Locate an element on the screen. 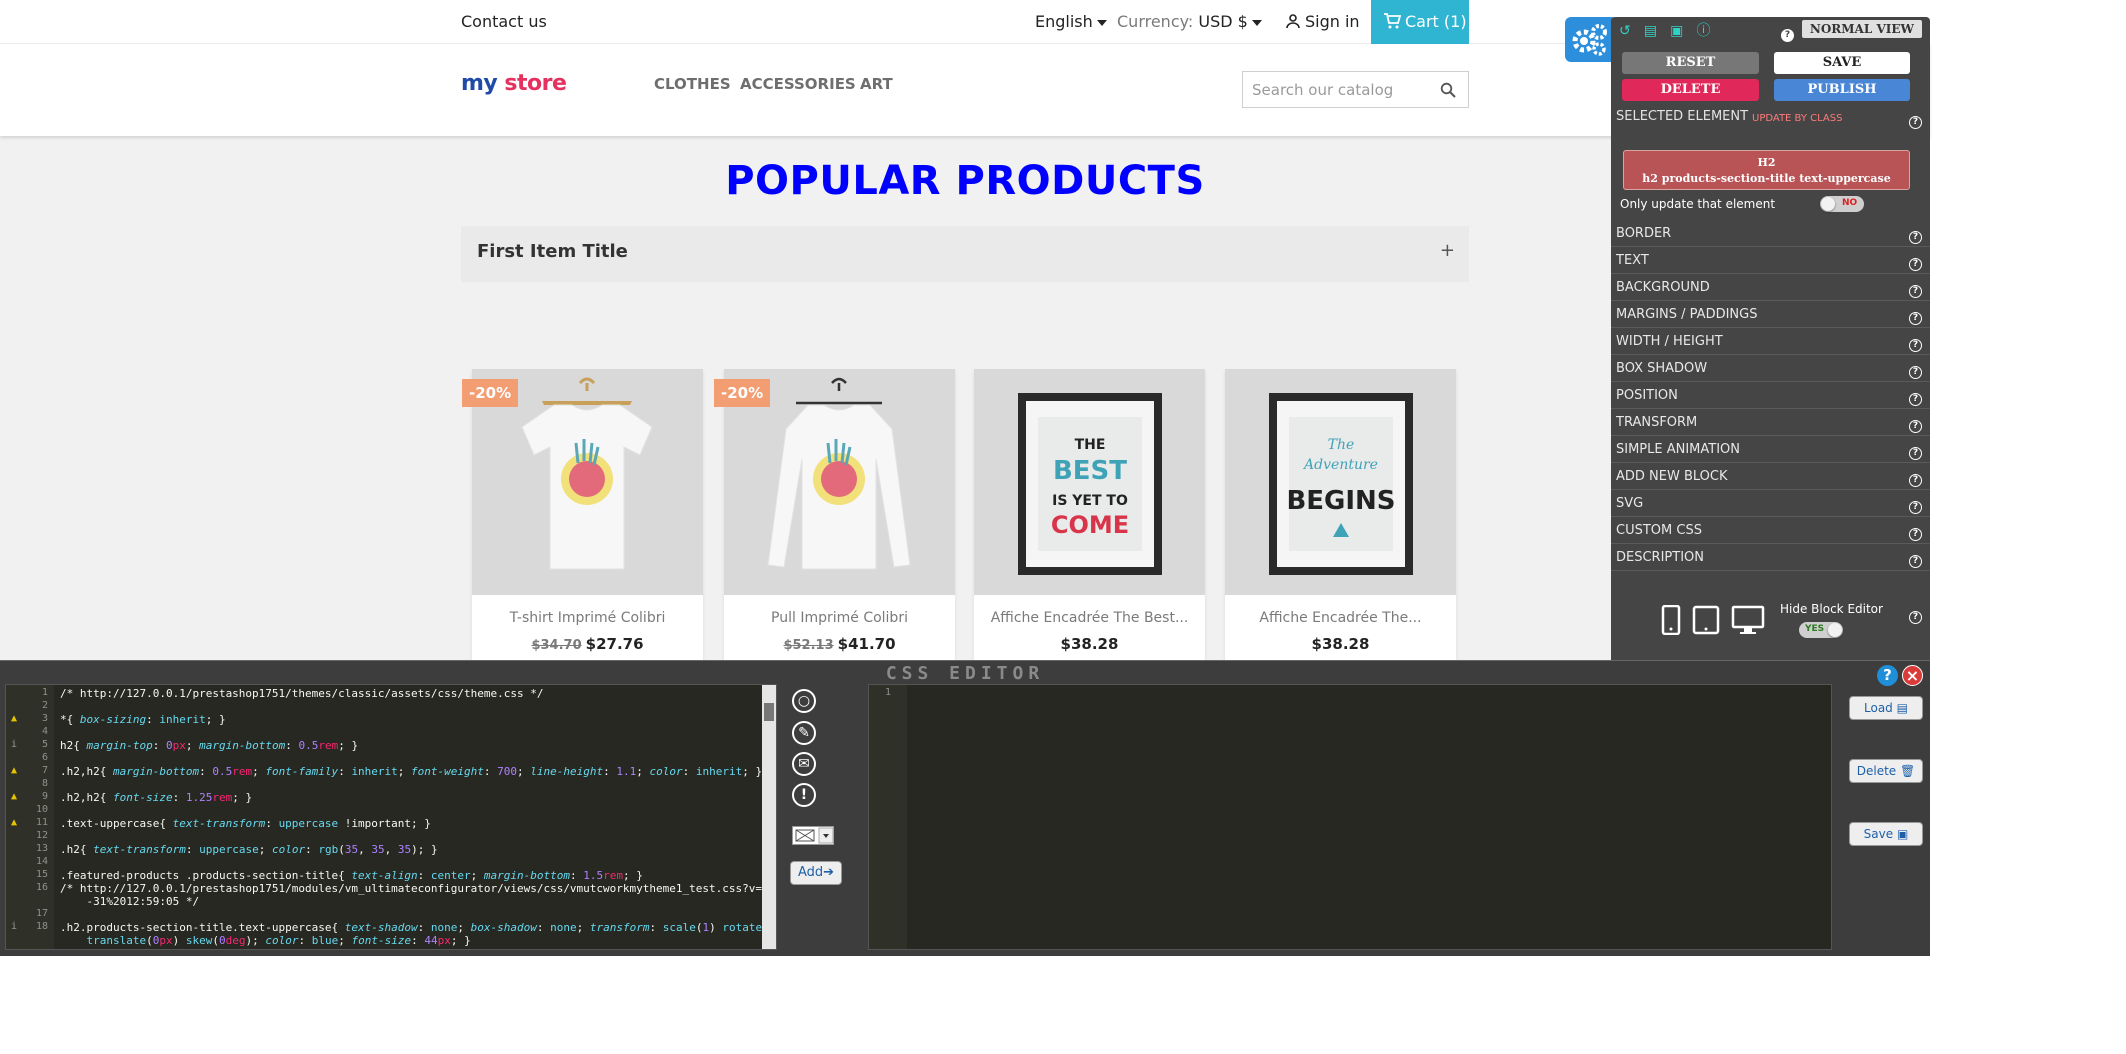 Image resolution: width=2126 pixels, height=1054 pixels. section-label: TEXT is located at coordinates (1632, 260).